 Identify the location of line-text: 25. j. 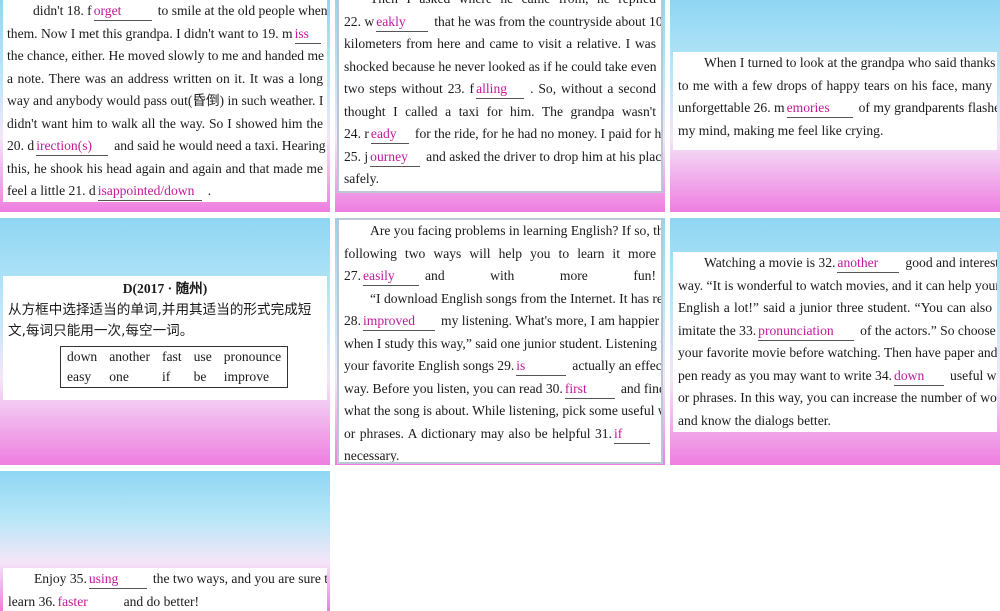
(356, 156).